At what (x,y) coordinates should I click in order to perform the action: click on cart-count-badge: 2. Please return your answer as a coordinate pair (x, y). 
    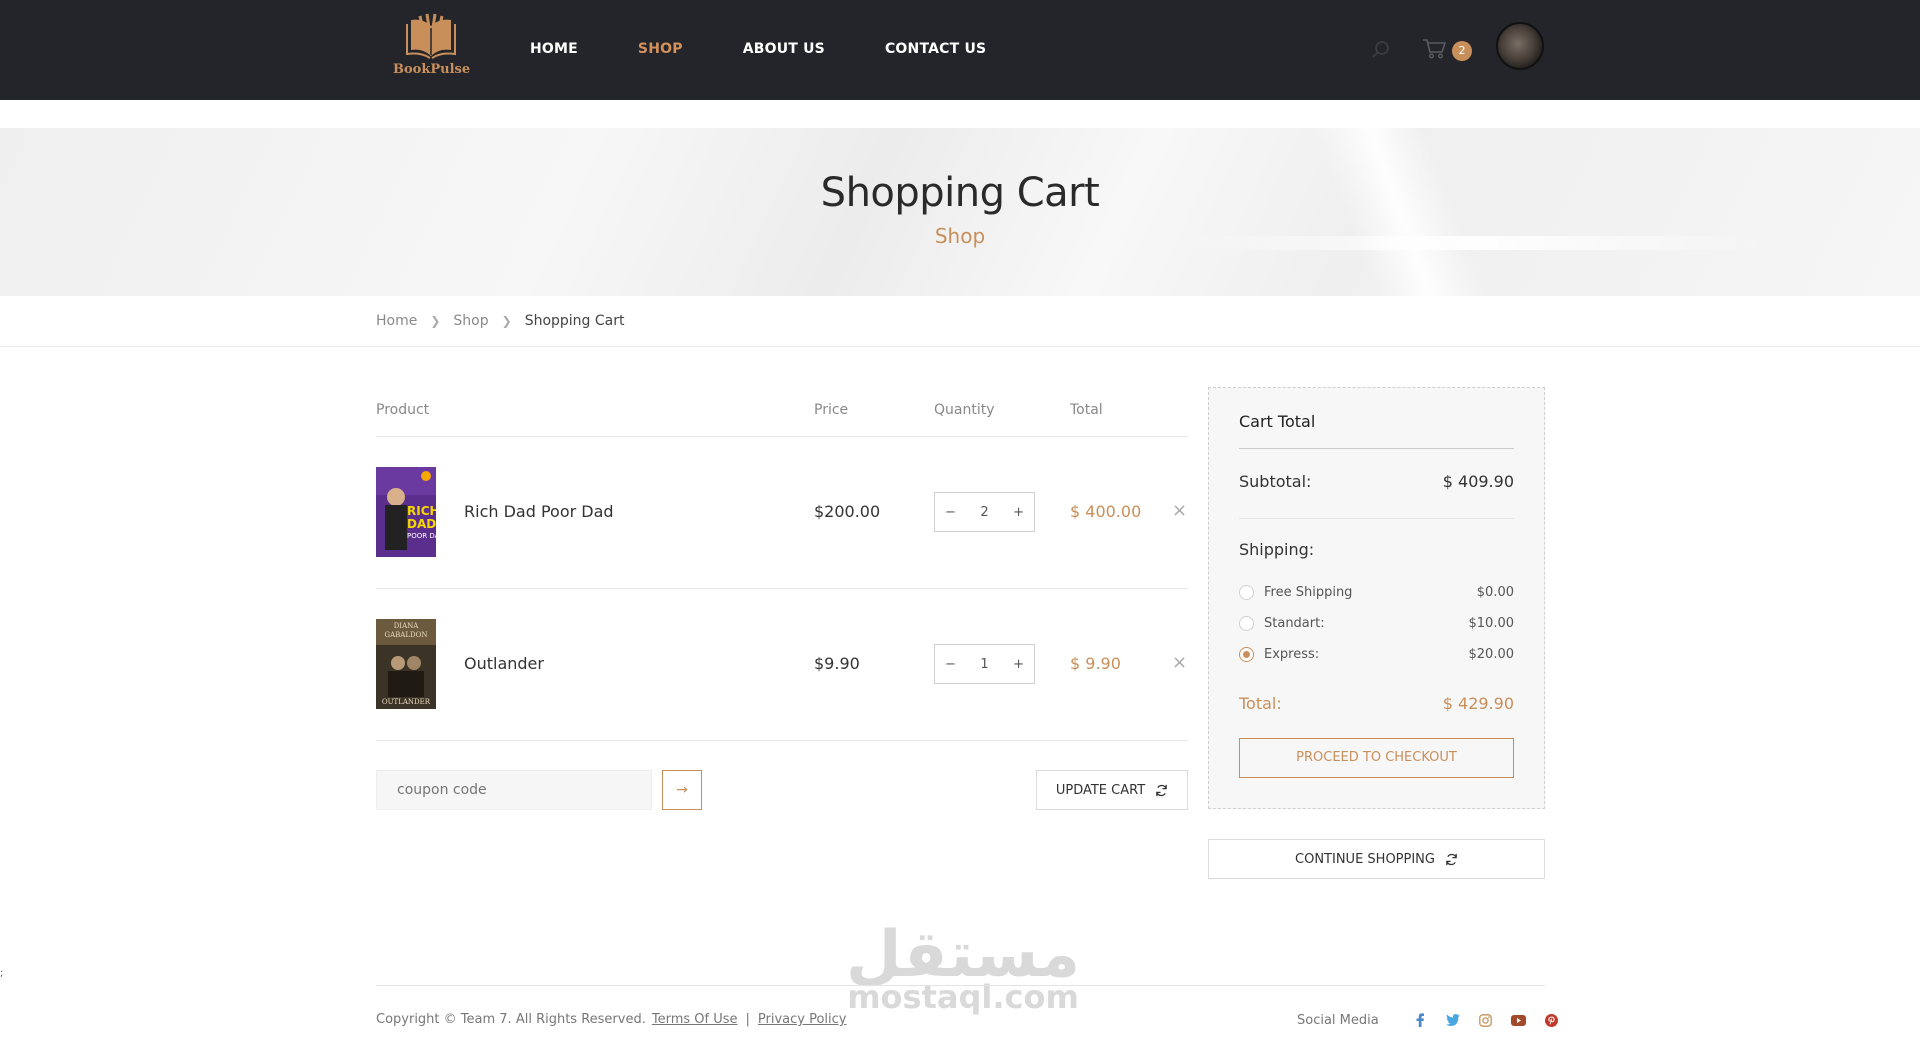
    Looking at the image, I should click on (1462, 51).